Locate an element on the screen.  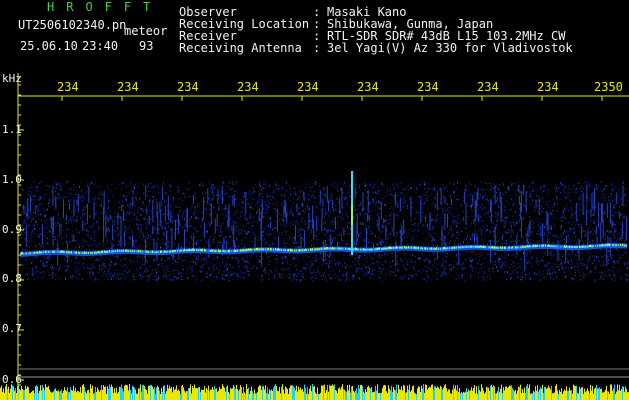
brand-title: HROFFT is located at coordinates (105, 7).